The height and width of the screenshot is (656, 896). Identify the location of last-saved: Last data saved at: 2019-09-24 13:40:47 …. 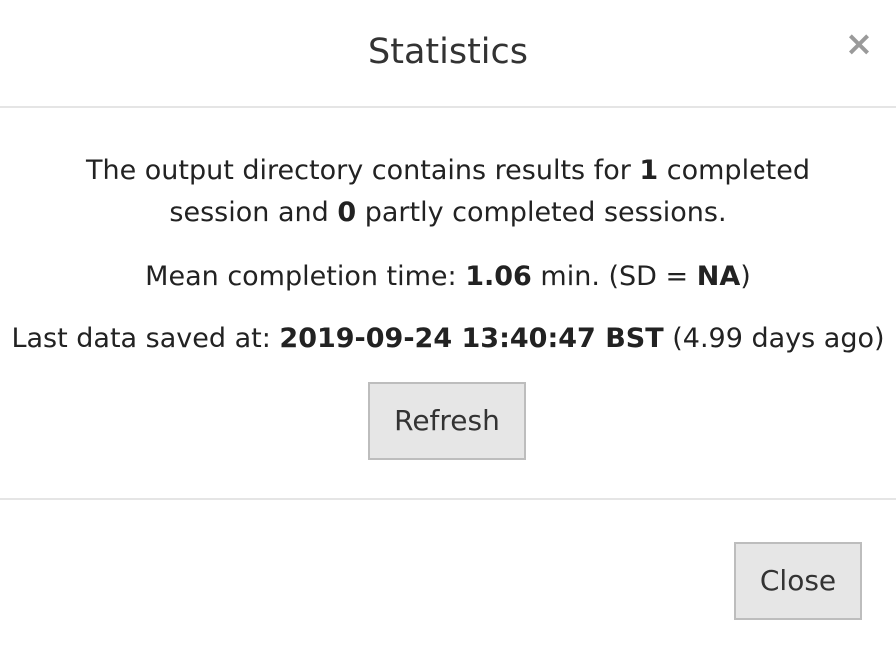
(448, 339).